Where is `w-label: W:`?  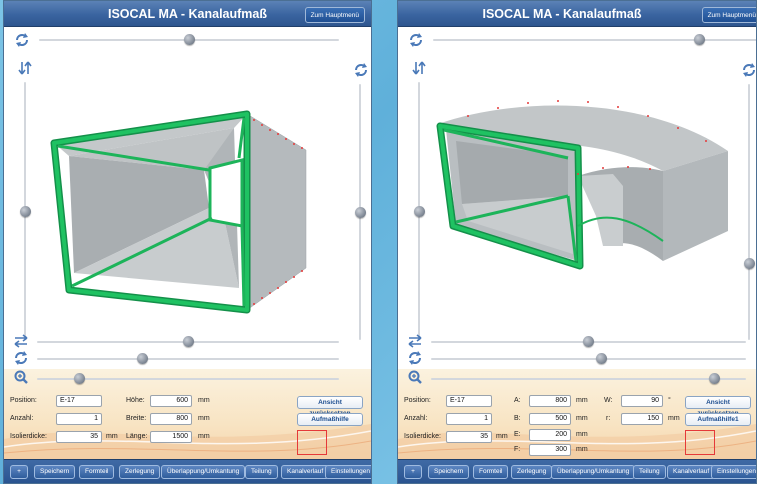 w-label: W: is located at coordinates (608, 400).